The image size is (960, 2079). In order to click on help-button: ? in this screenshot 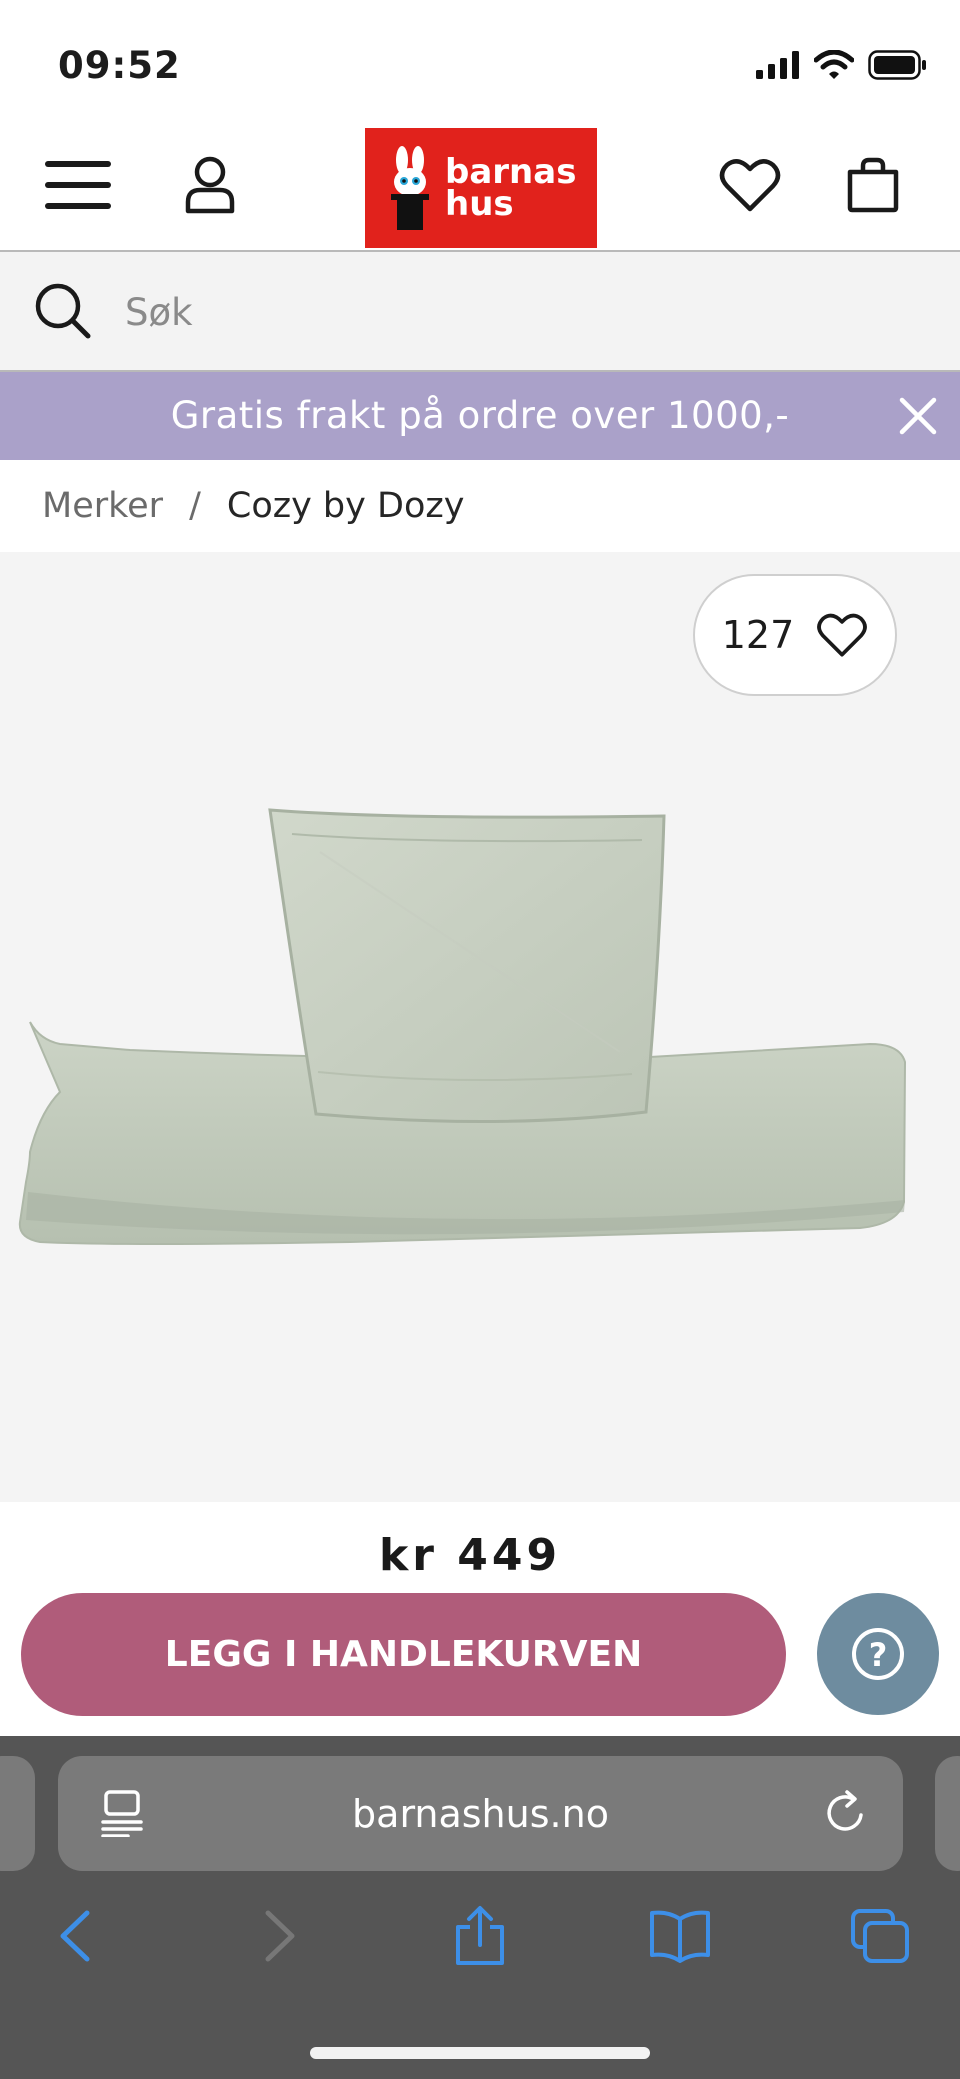, I will do `click(878, 1654)`.